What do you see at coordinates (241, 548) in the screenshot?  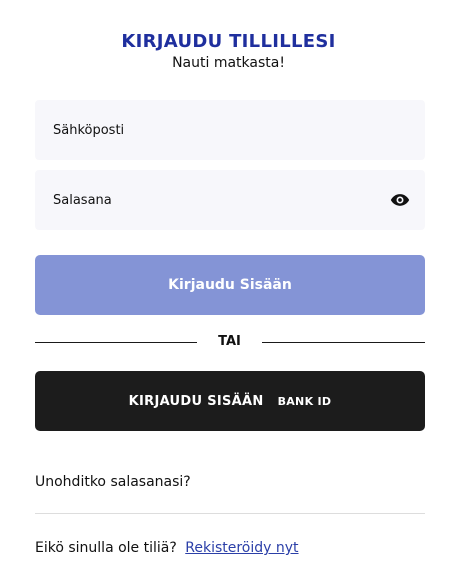 I see `register-link: Rekisteröidy nyt` at bounding box center [241, 548].